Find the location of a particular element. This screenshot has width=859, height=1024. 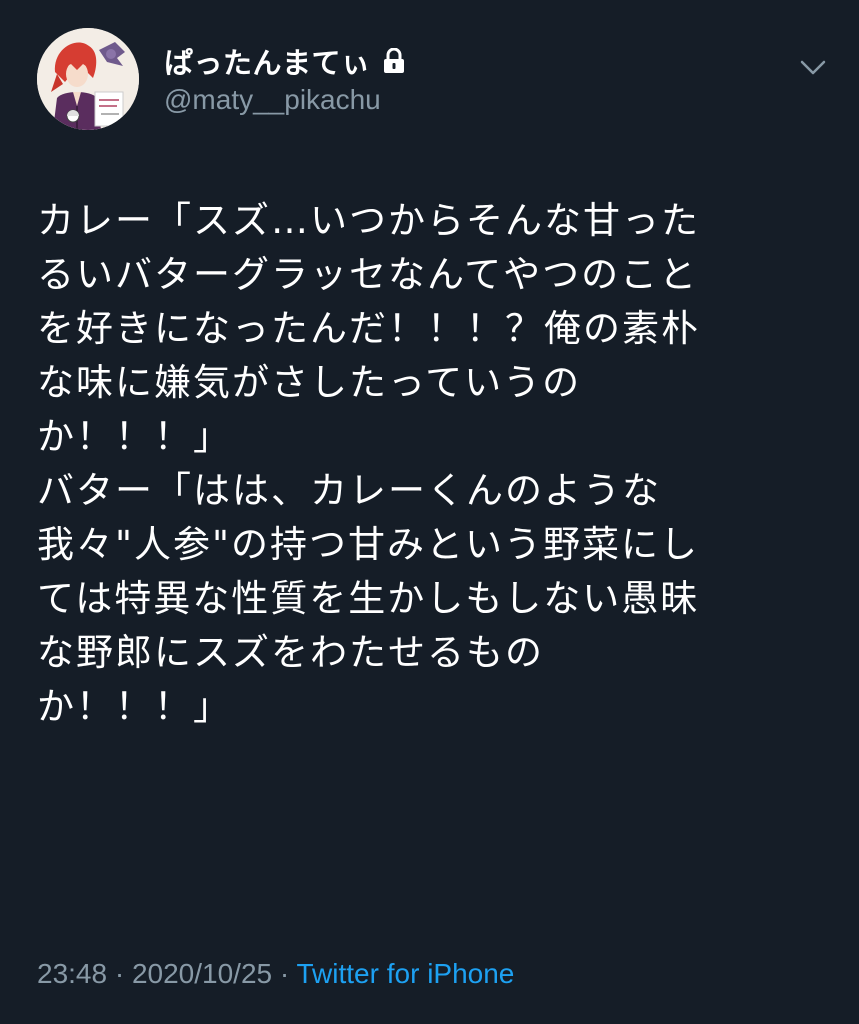

avatar is located at coordinates (88, 79).